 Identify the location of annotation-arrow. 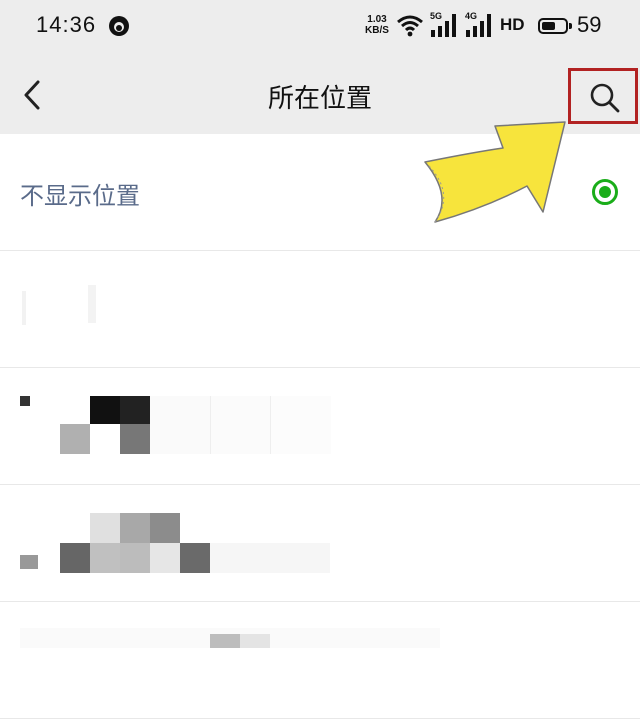
(495, 172).